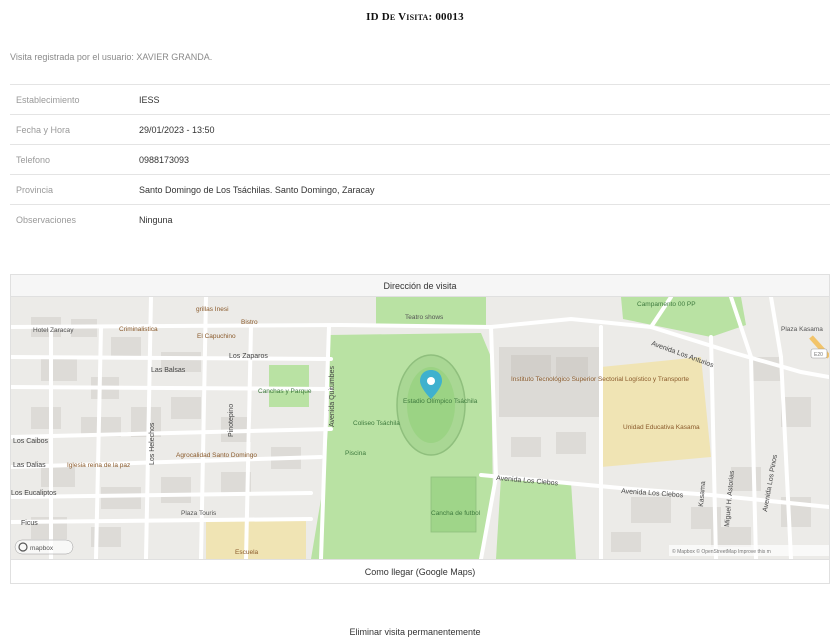  Describe the element at coordinates (34, 493) in the screenshot. I see `map-label: Los Eucaliptos` at that location.